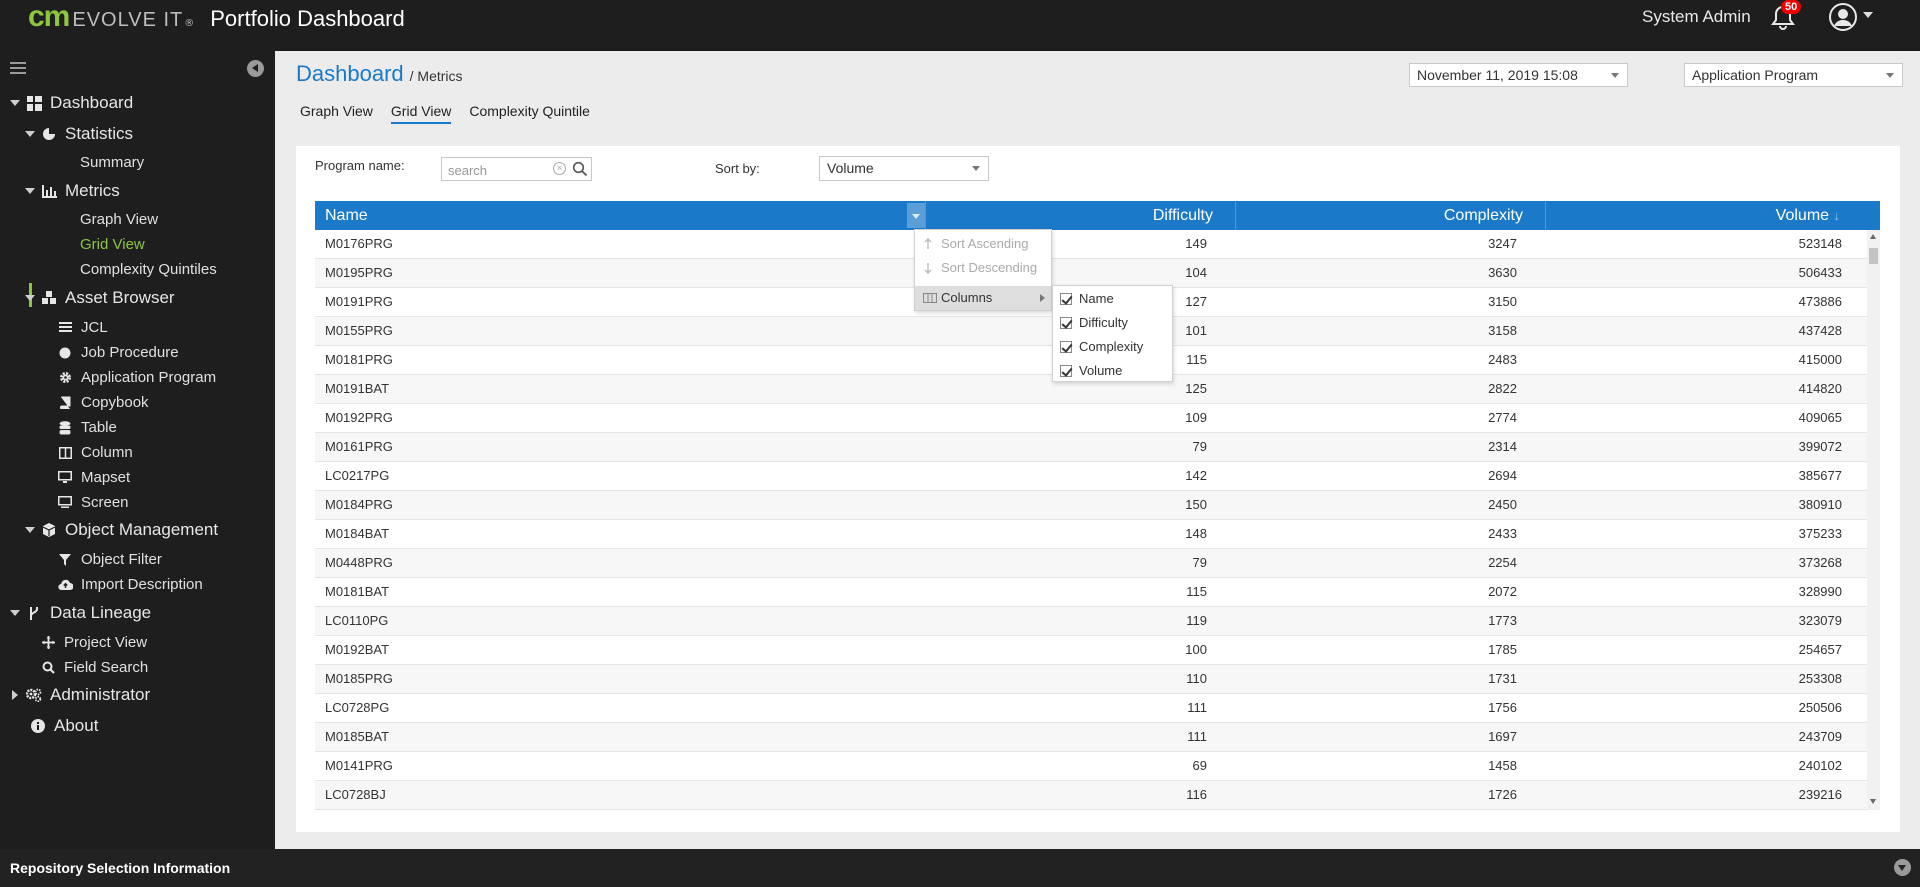  I want to click on cell-difficulty: 69, so click(1199, 765).